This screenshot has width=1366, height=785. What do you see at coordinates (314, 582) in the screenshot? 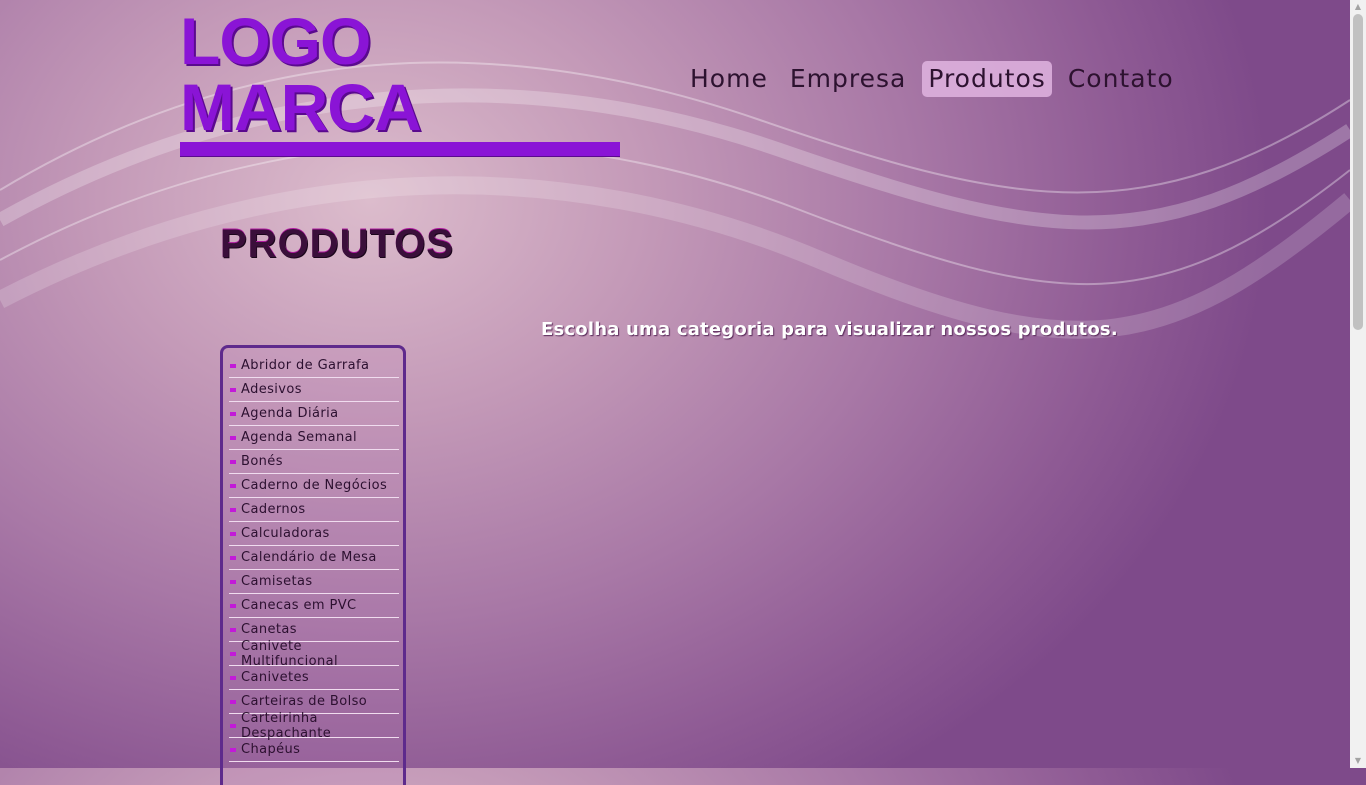
I see `category-item: Camisetas` at bounding box center [314, 582].